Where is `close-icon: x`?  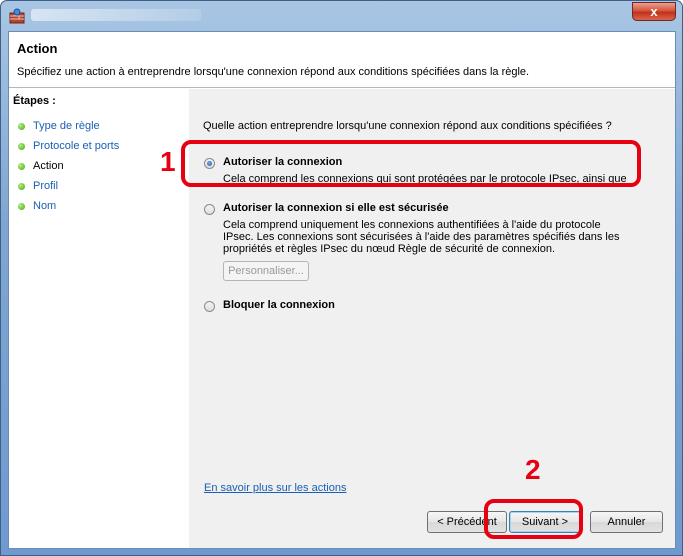
close-icon: x is located at coordinates (654, 11).